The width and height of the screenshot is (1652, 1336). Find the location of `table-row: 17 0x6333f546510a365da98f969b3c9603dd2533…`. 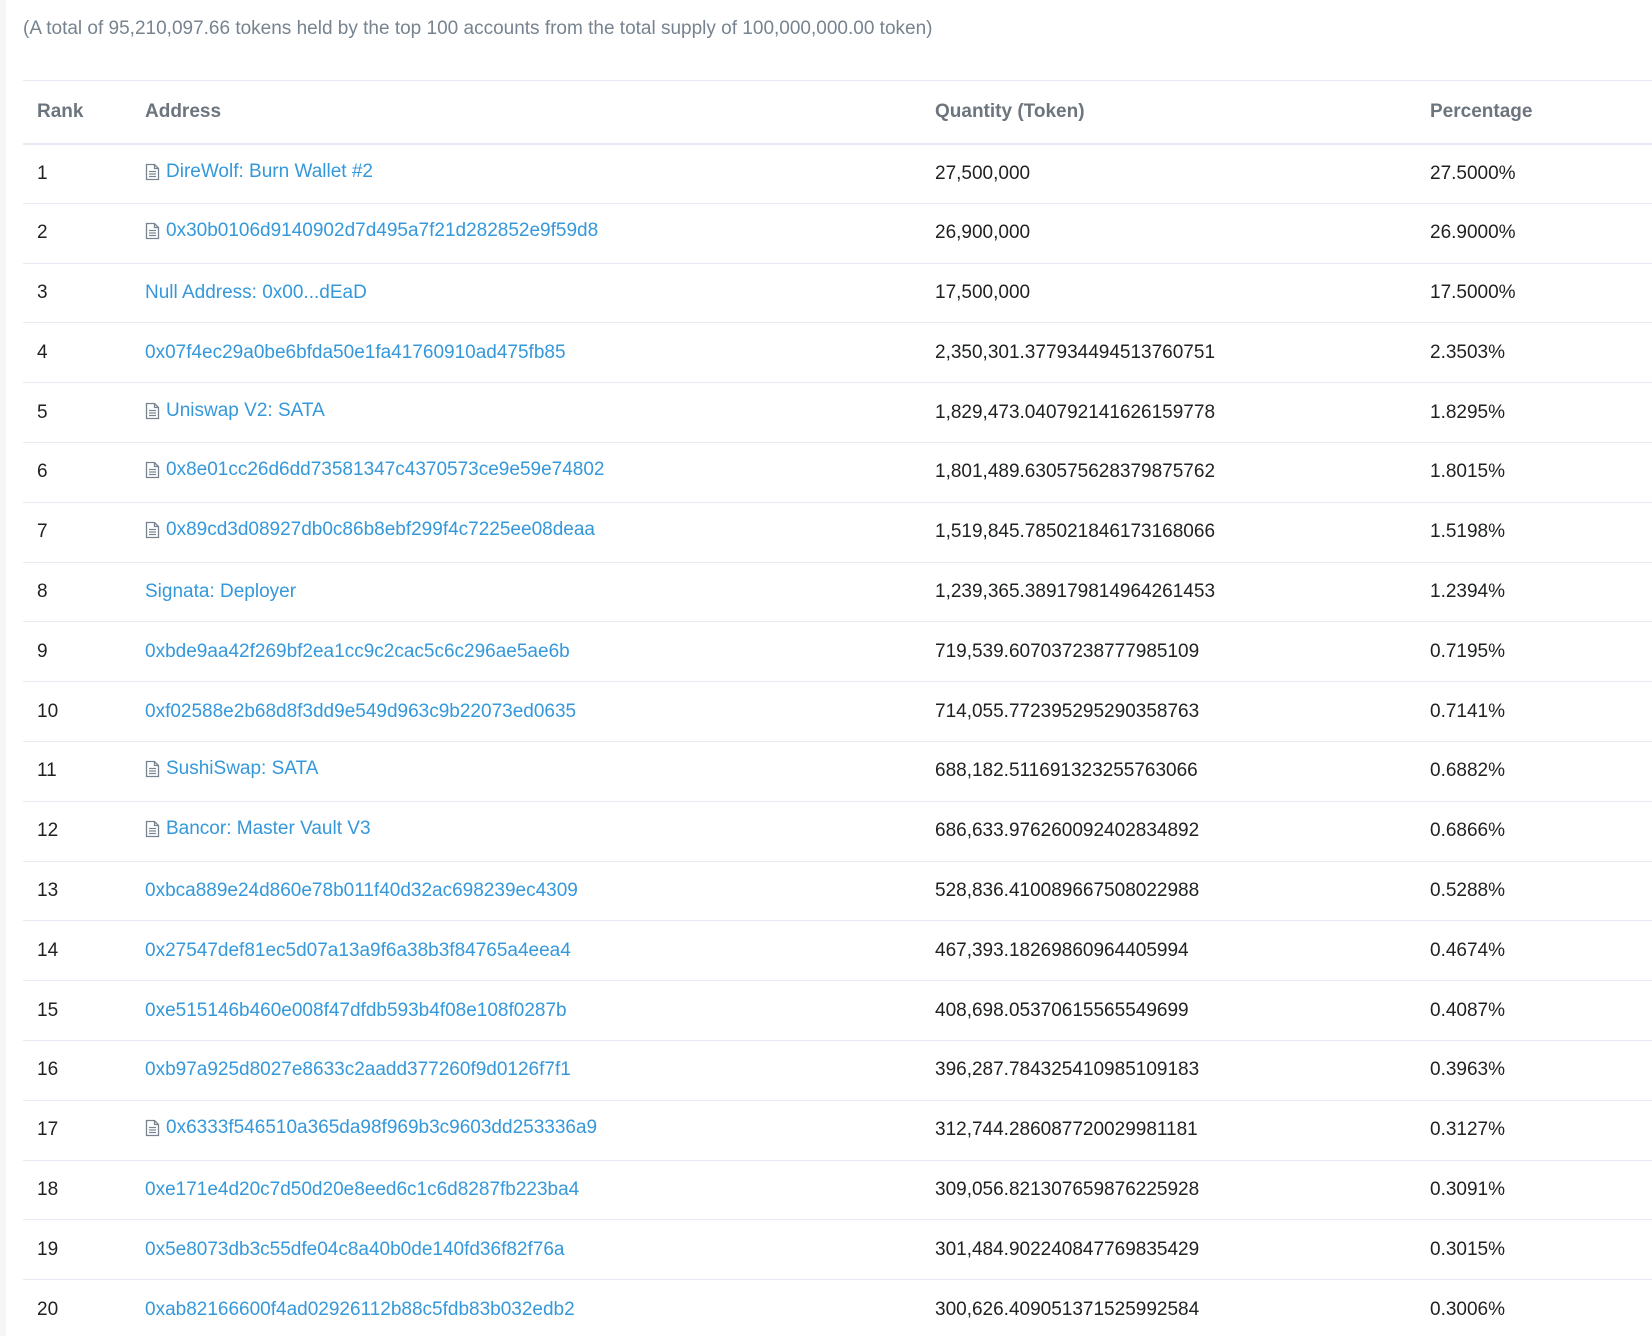

table-row: 17 0x6333f546510a365da98f969b3c9603dd2533… is located at coordinates (837, 1130).